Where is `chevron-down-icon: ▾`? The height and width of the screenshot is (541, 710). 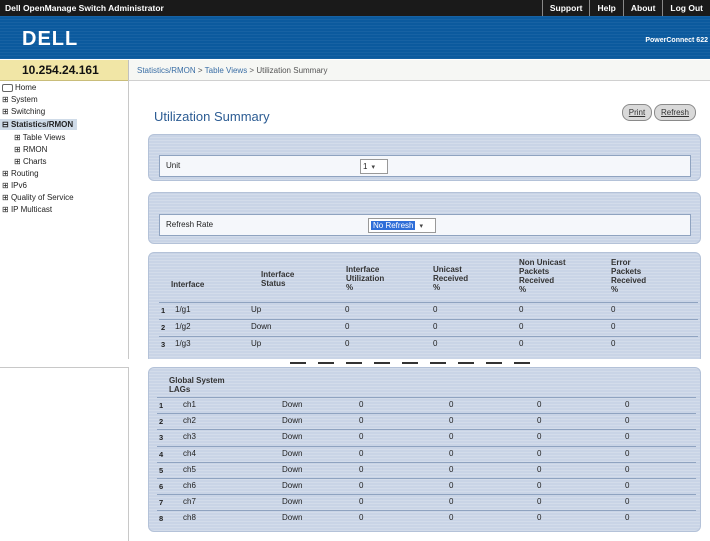 chevron-down-icon: ▾ is located at coordinates (373, 167).